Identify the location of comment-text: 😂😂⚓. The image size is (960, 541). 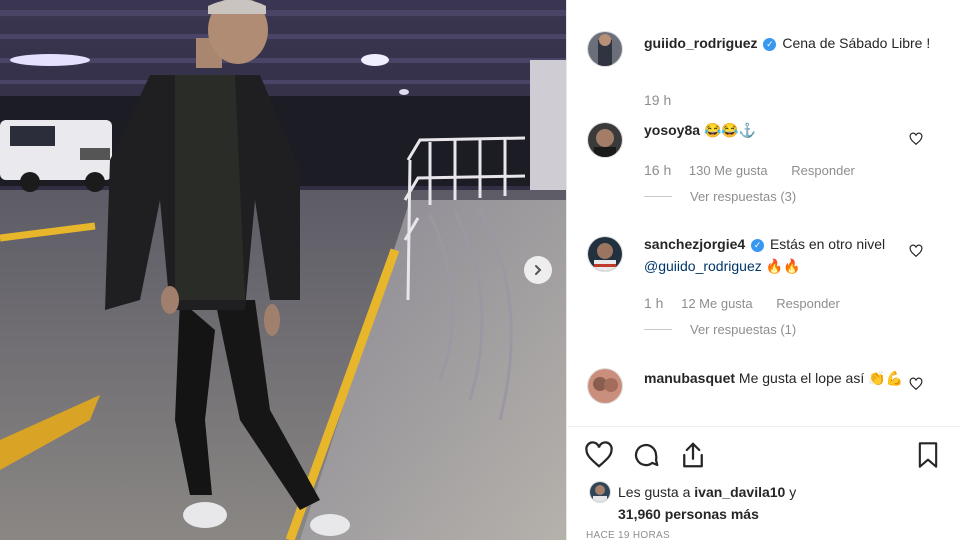
(730, 130).